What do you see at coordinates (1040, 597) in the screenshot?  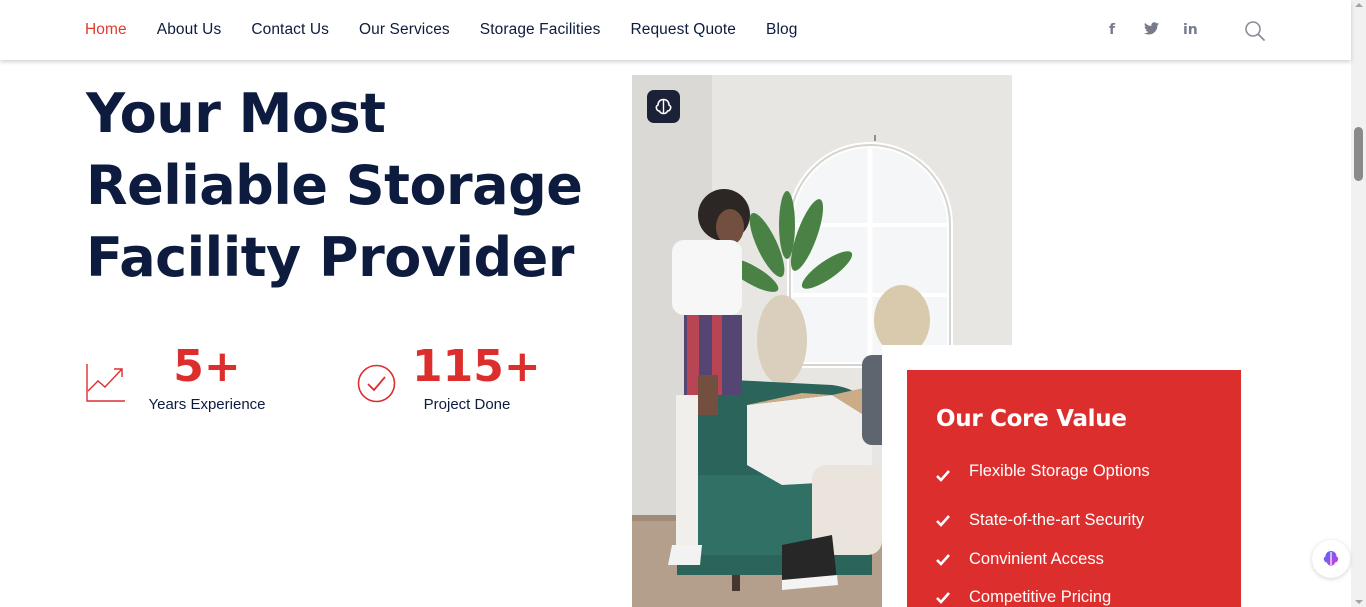 I see `core-value-label: Competitive Pricing` at bounding box center [1040, 597].